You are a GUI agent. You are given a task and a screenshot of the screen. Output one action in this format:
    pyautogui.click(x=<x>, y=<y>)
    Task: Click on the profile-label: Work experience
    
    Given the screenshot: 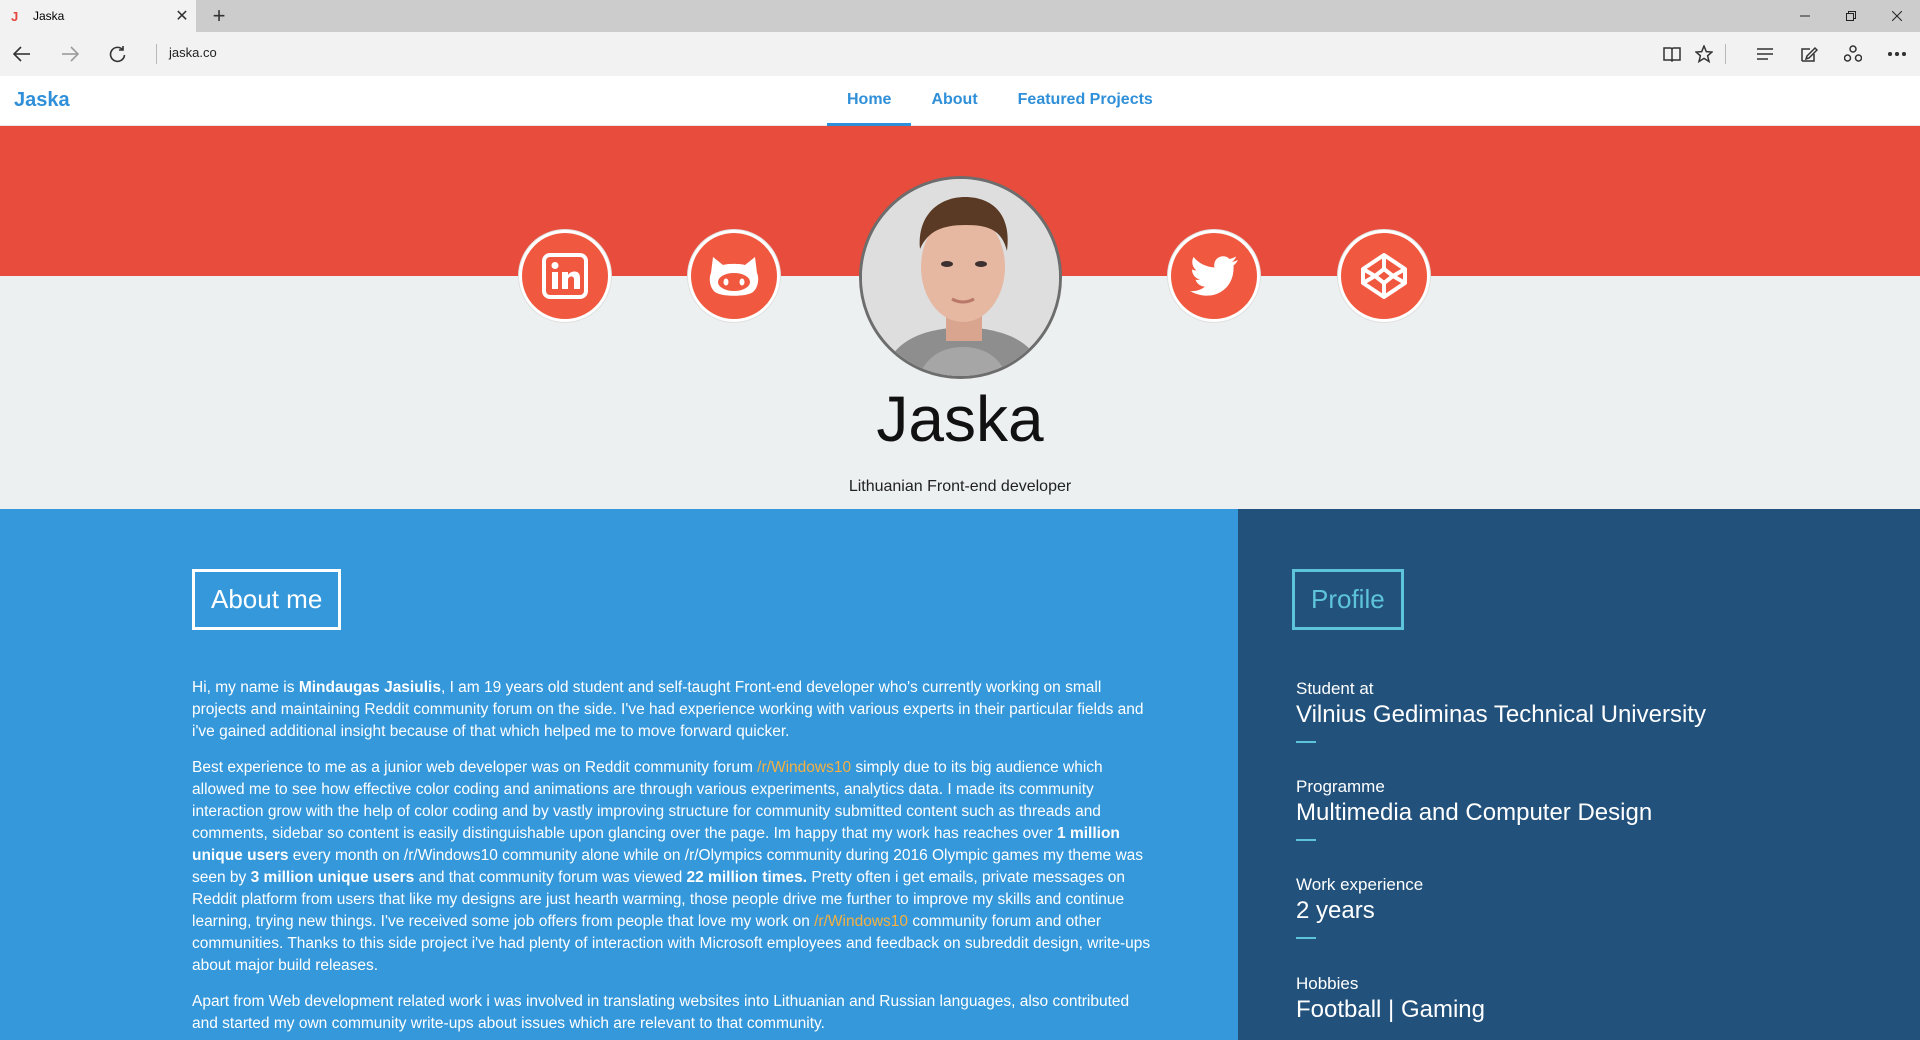 What is the action you would take?
    pyautogui.click(x=1360, y=884)
    